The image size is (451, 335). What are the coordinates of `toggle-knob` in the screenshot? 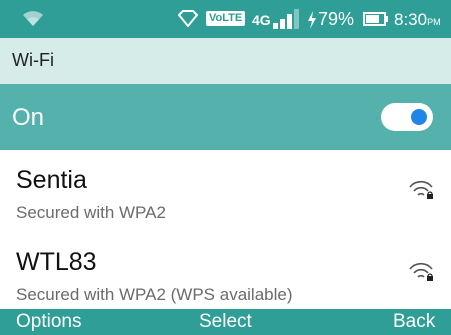 It's located at (419, 117).